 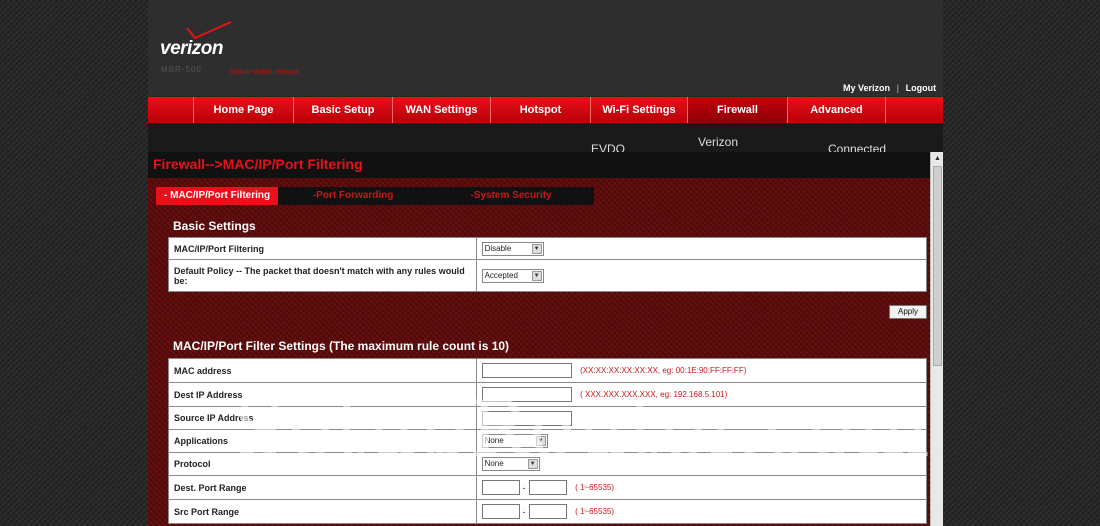 What do you see at coordinates (595, 487) in the screenshot?
I see `dest-port-hint: ( 1~65535)` at bounding box center [595, 487].